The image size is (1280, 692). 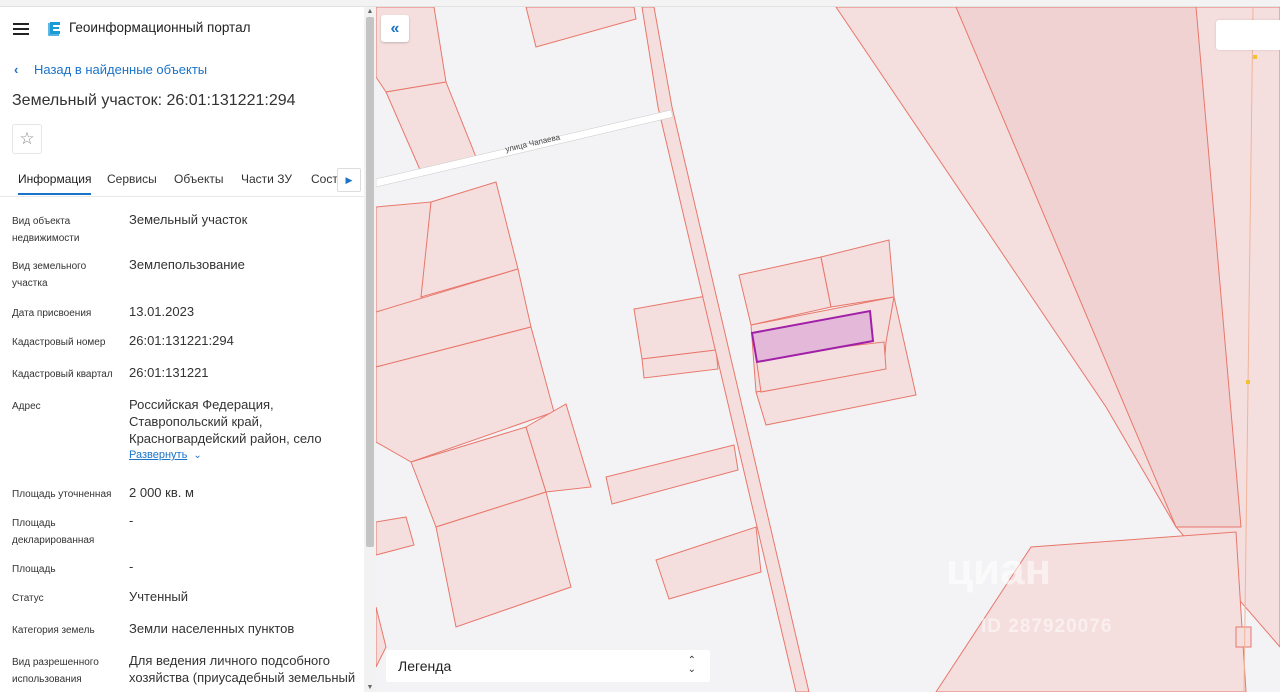 What do you see at coordinates (241, 455) in the screenshot?
I see `expand-link: Развернуть ⌄` at bounding box center [241, 455].